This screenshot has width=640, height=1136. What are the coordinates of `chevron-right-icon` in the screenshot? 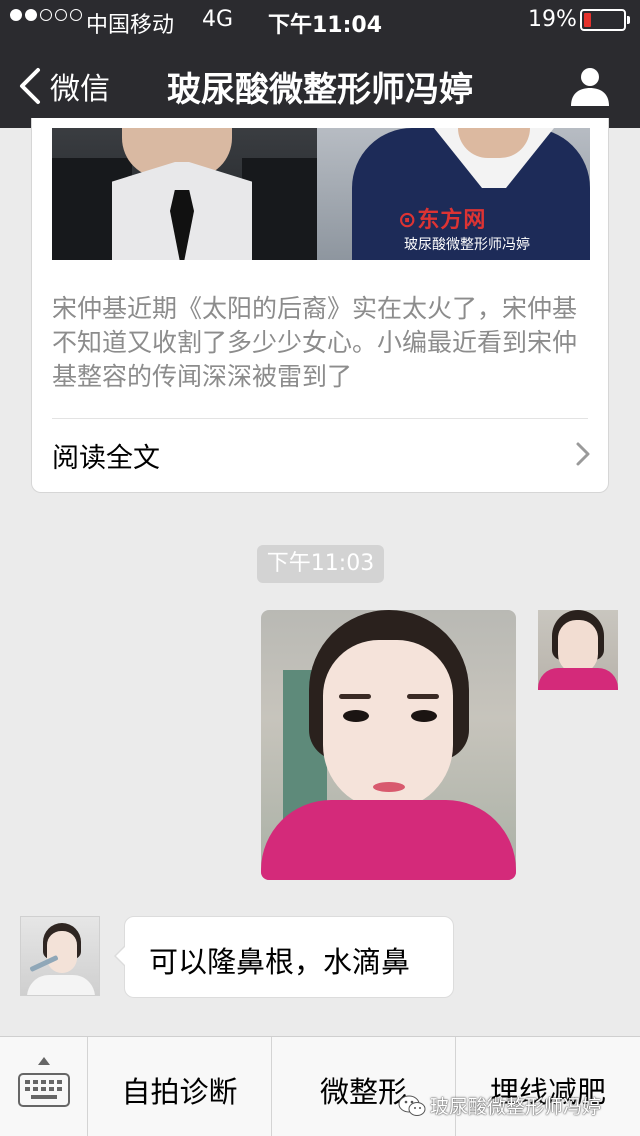 It's located at (583, 454).